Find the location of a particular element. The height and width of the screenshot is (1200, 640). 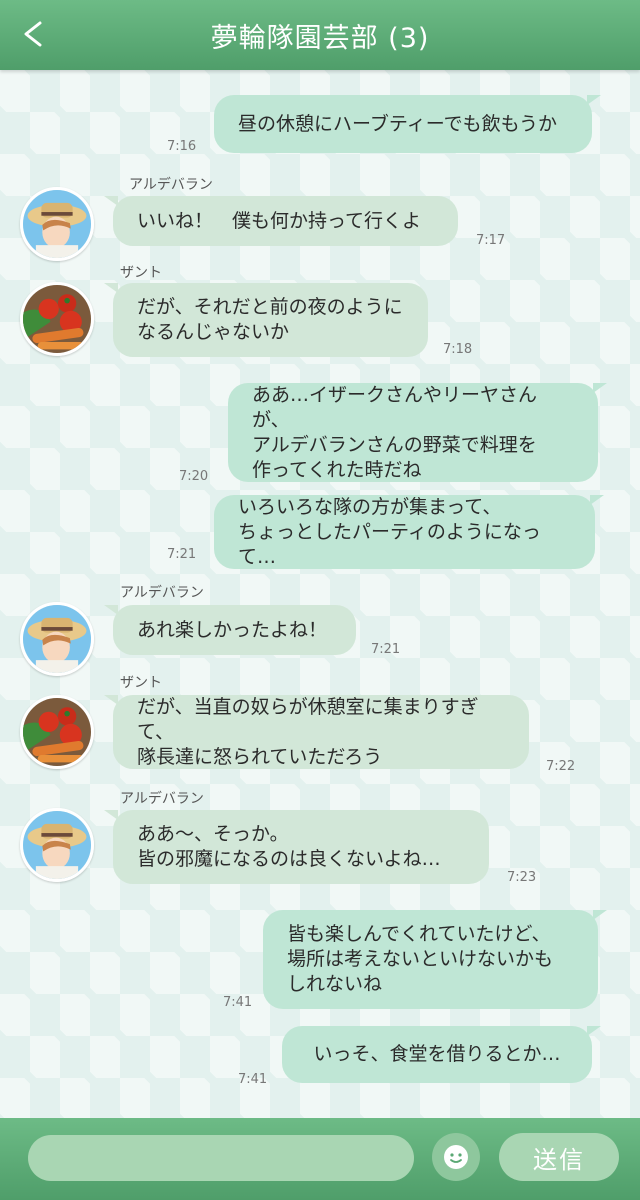

message-bubble: いいね！ 僕も何か持って行くよ is located at coordinates (281, 221).